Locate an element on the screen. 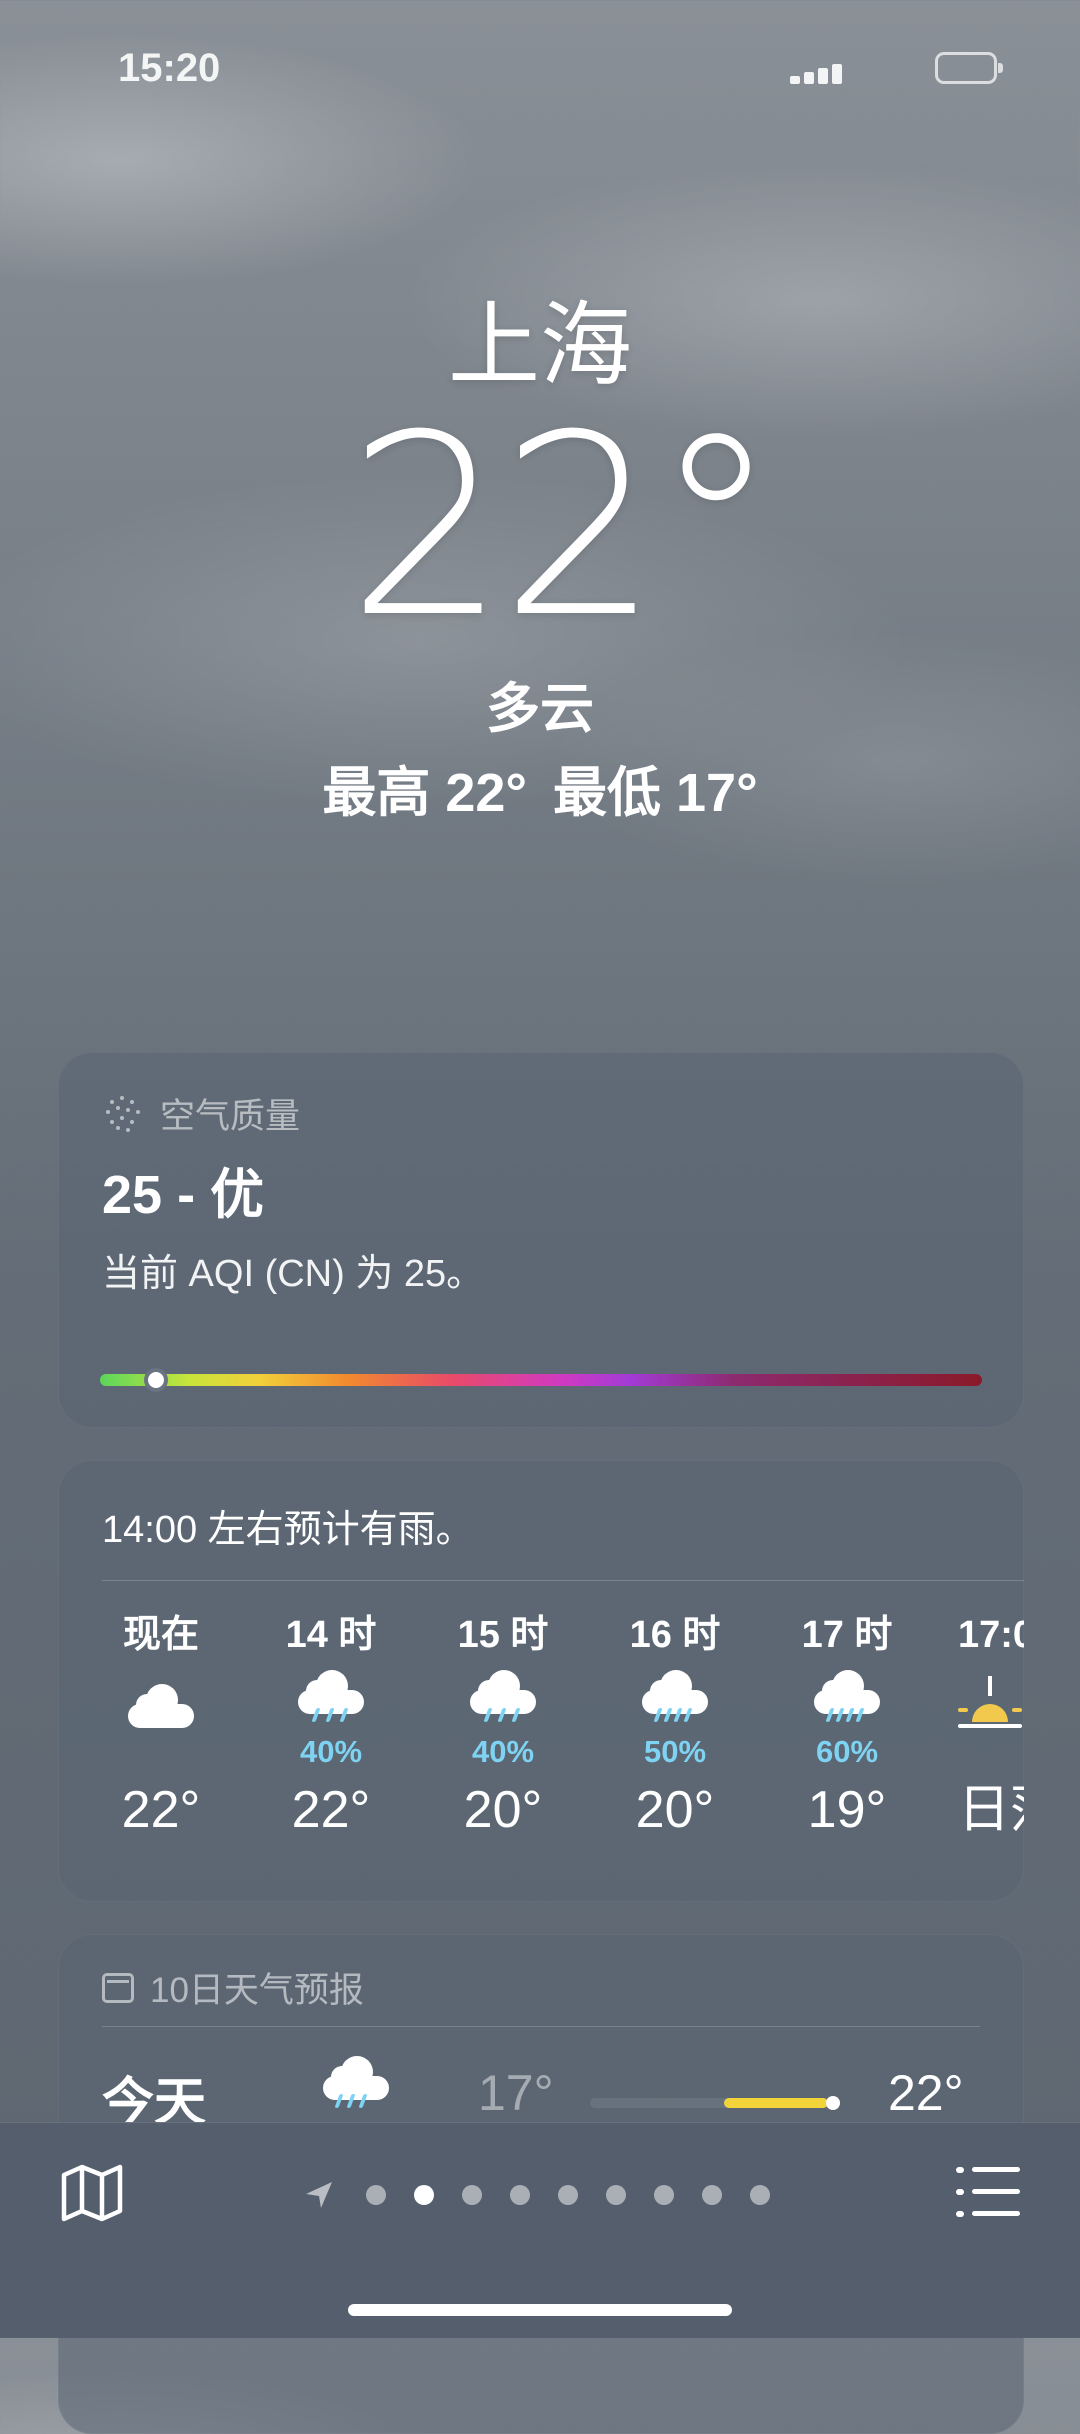 Image resolution: width=1080 pixels, height=2434 pixels. hour-label: 14 时 is located at coordinates (331, 1635).